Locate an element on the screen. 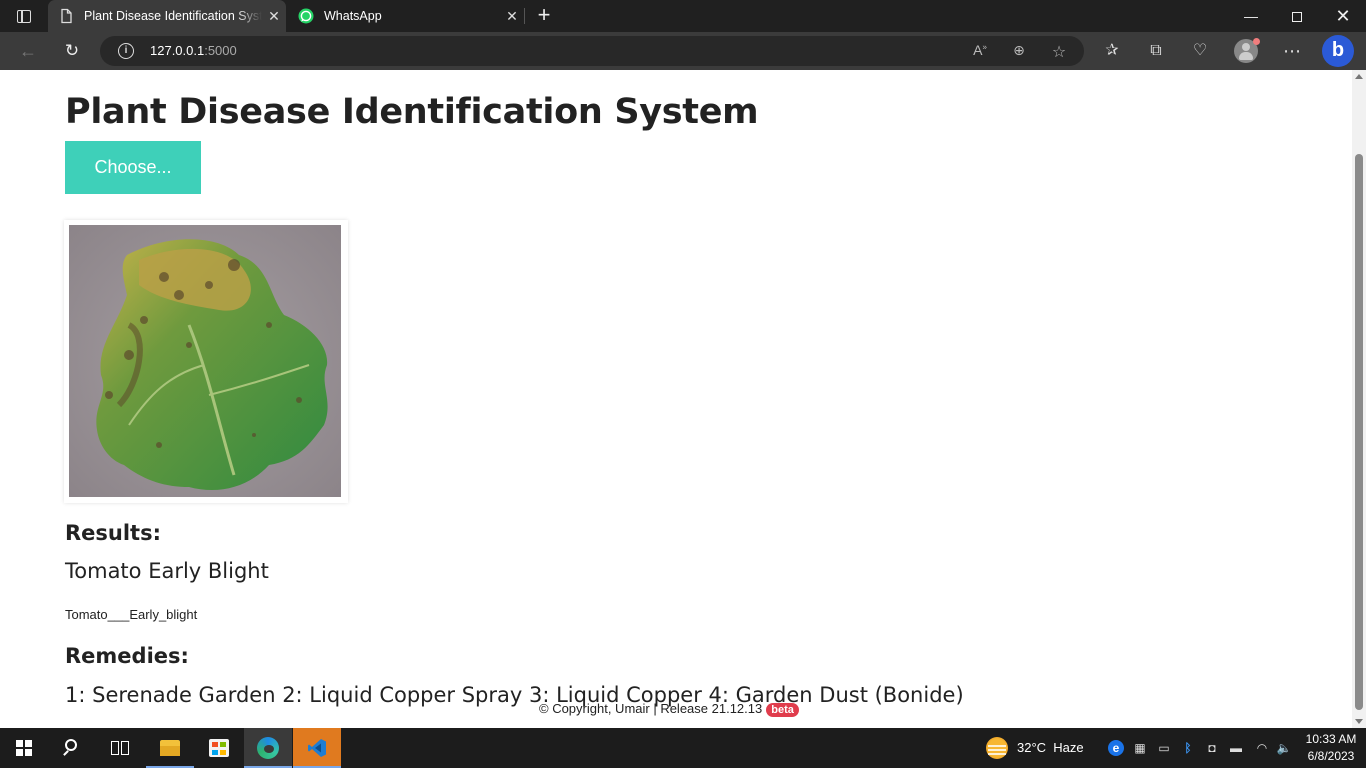 The image size is (1366, 768). clock: 10:33 AM 6/8/2023 is located at coordinates (1331, 748).